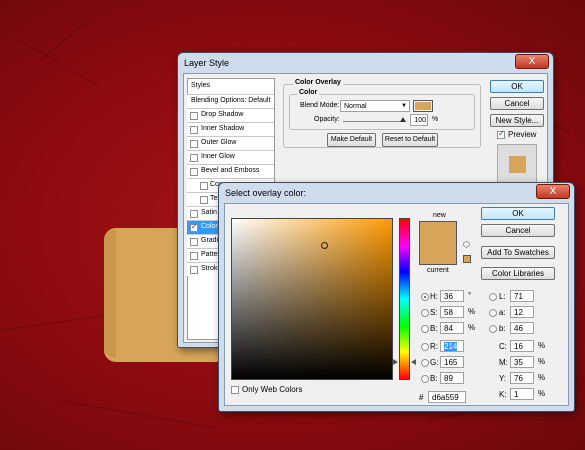 This screenshot has height=450, width=585. I want to click on style-item-label: Inner Glow, so click(218, 156).